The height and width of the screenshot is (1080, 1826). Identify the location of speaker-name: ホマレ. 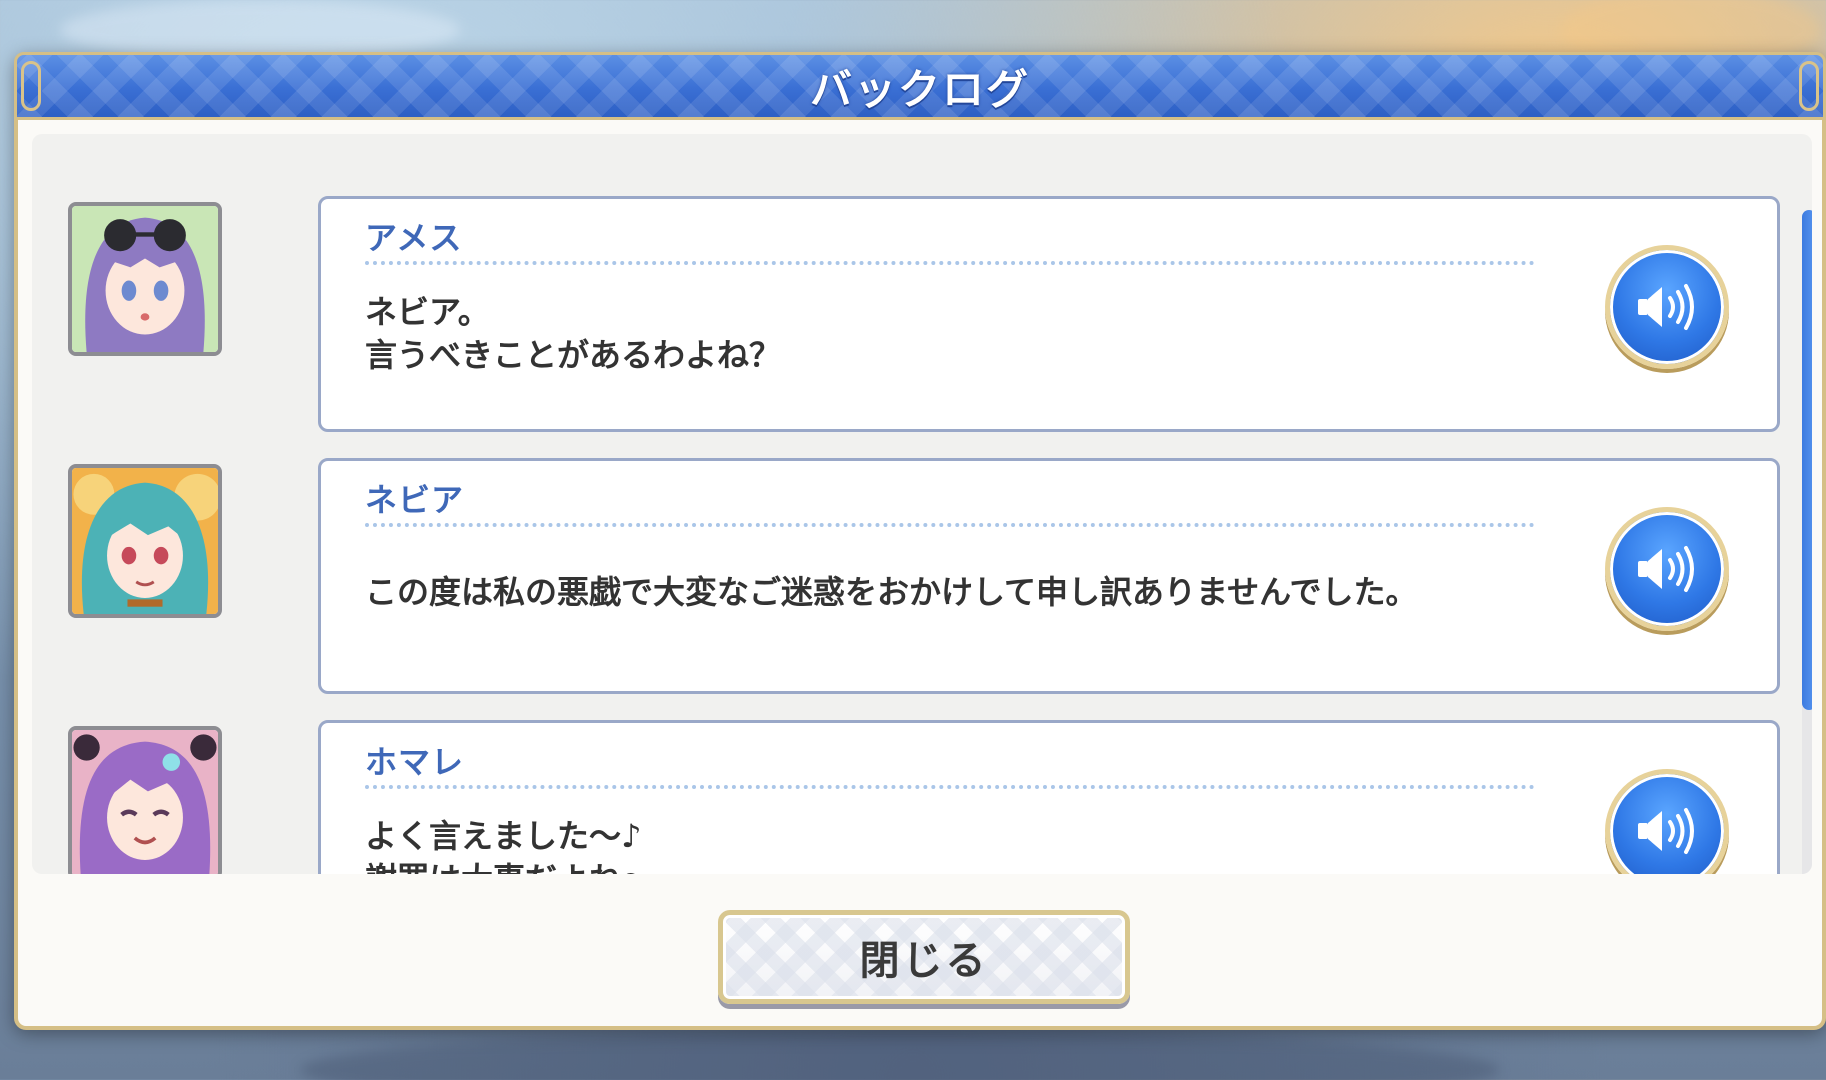
(415, 762).